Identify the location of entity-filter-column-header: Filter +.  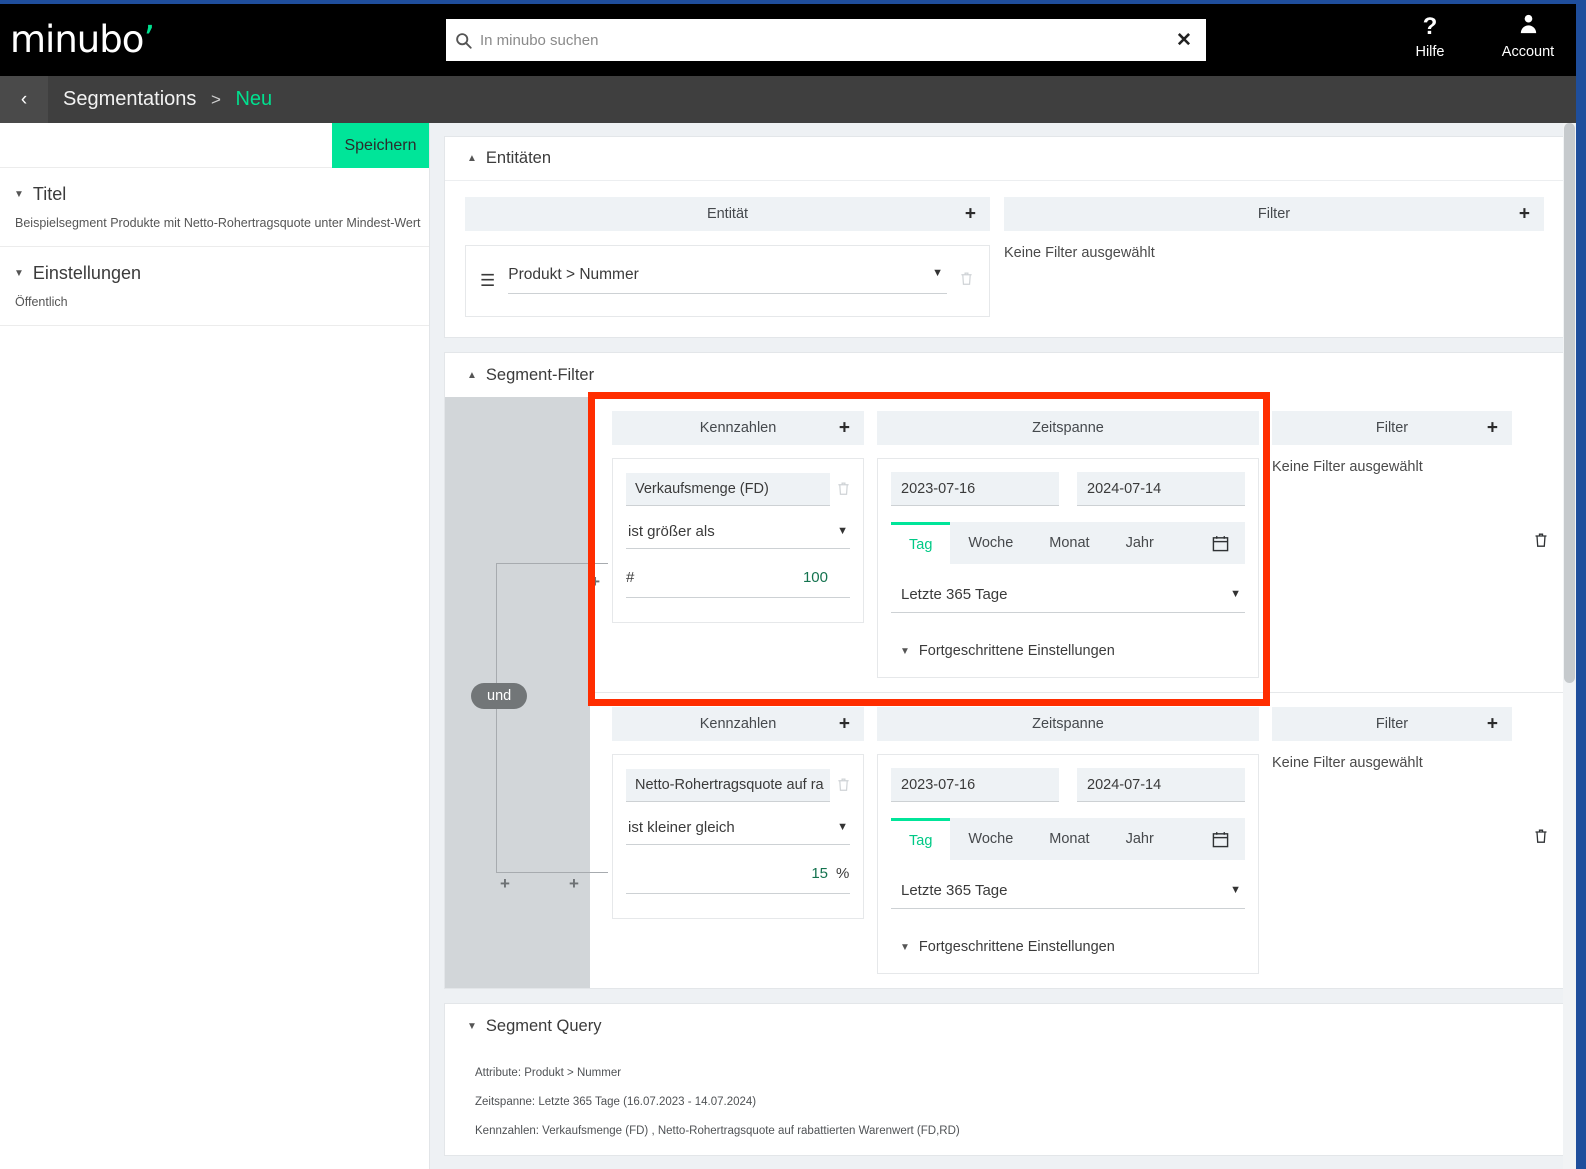
(1274, 214).